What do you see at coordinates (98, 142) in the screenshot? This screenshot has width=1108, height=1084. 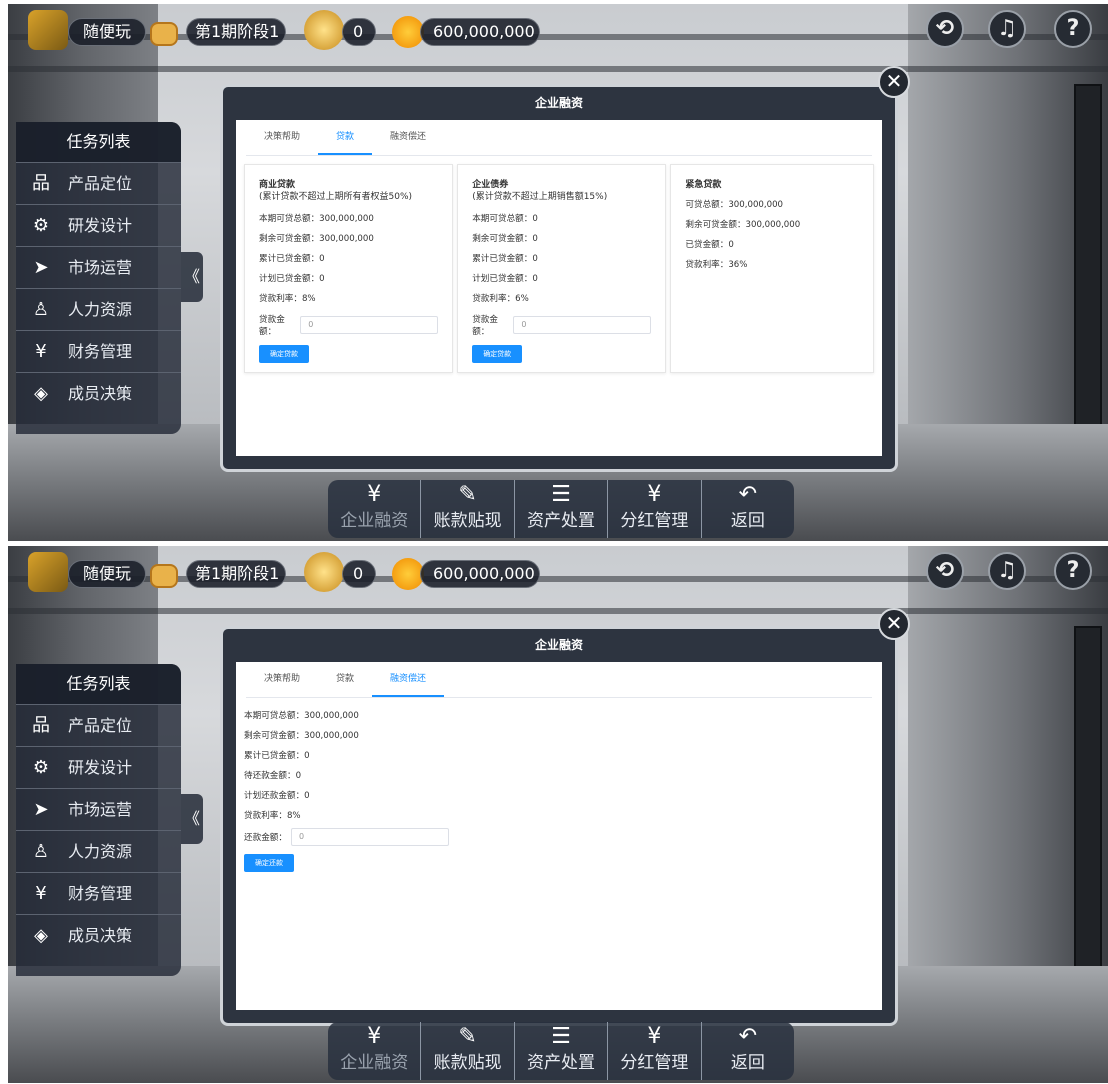 I see `sidebar-title: 任务列表` at bounding box center [98, 142].